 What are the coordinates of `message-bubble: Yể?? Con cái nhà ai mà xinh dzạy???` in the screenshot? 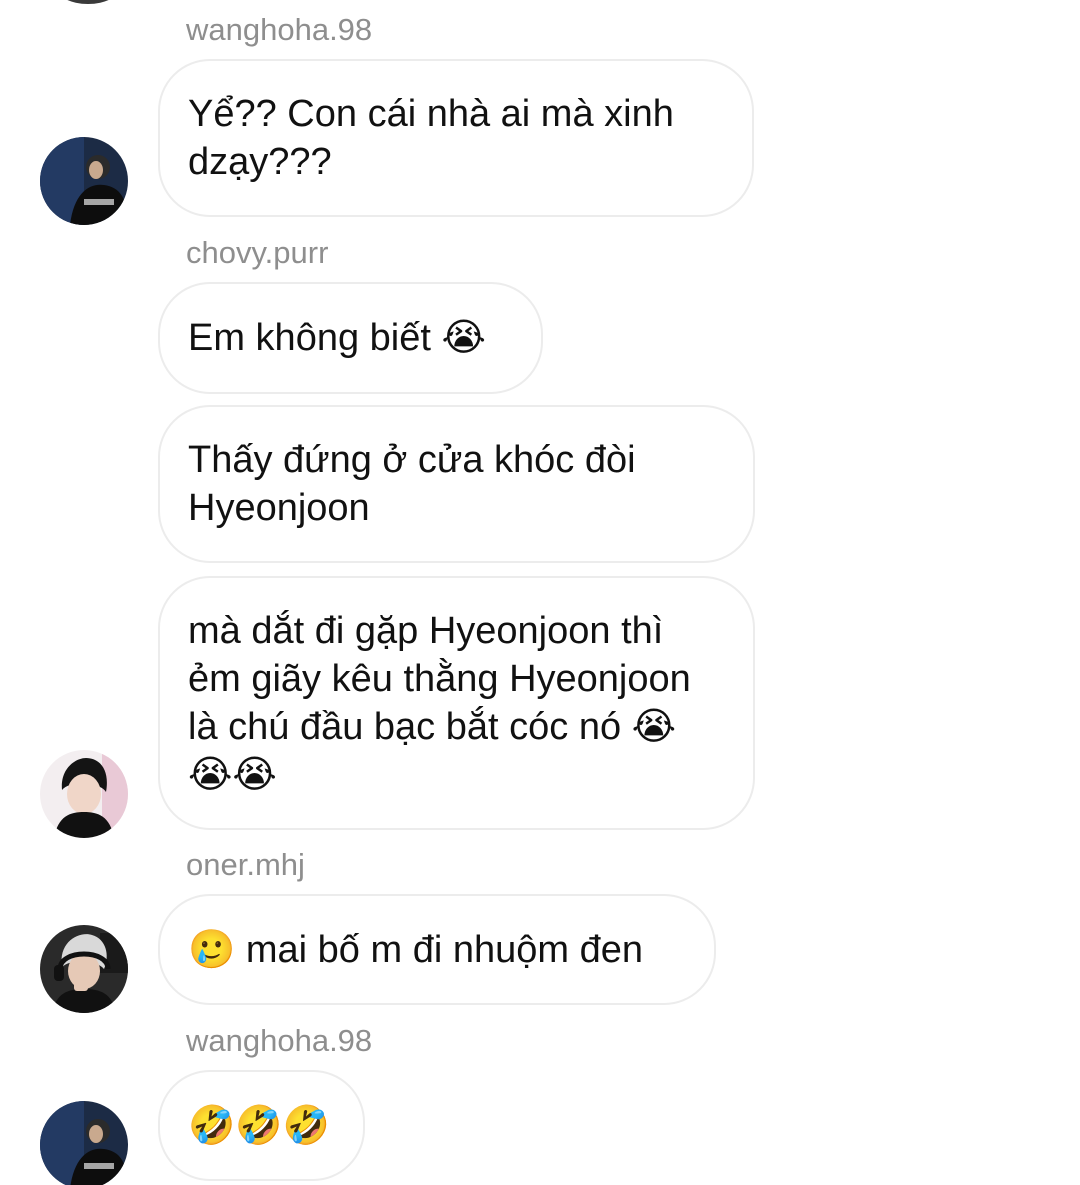 It's located at (456, 138).